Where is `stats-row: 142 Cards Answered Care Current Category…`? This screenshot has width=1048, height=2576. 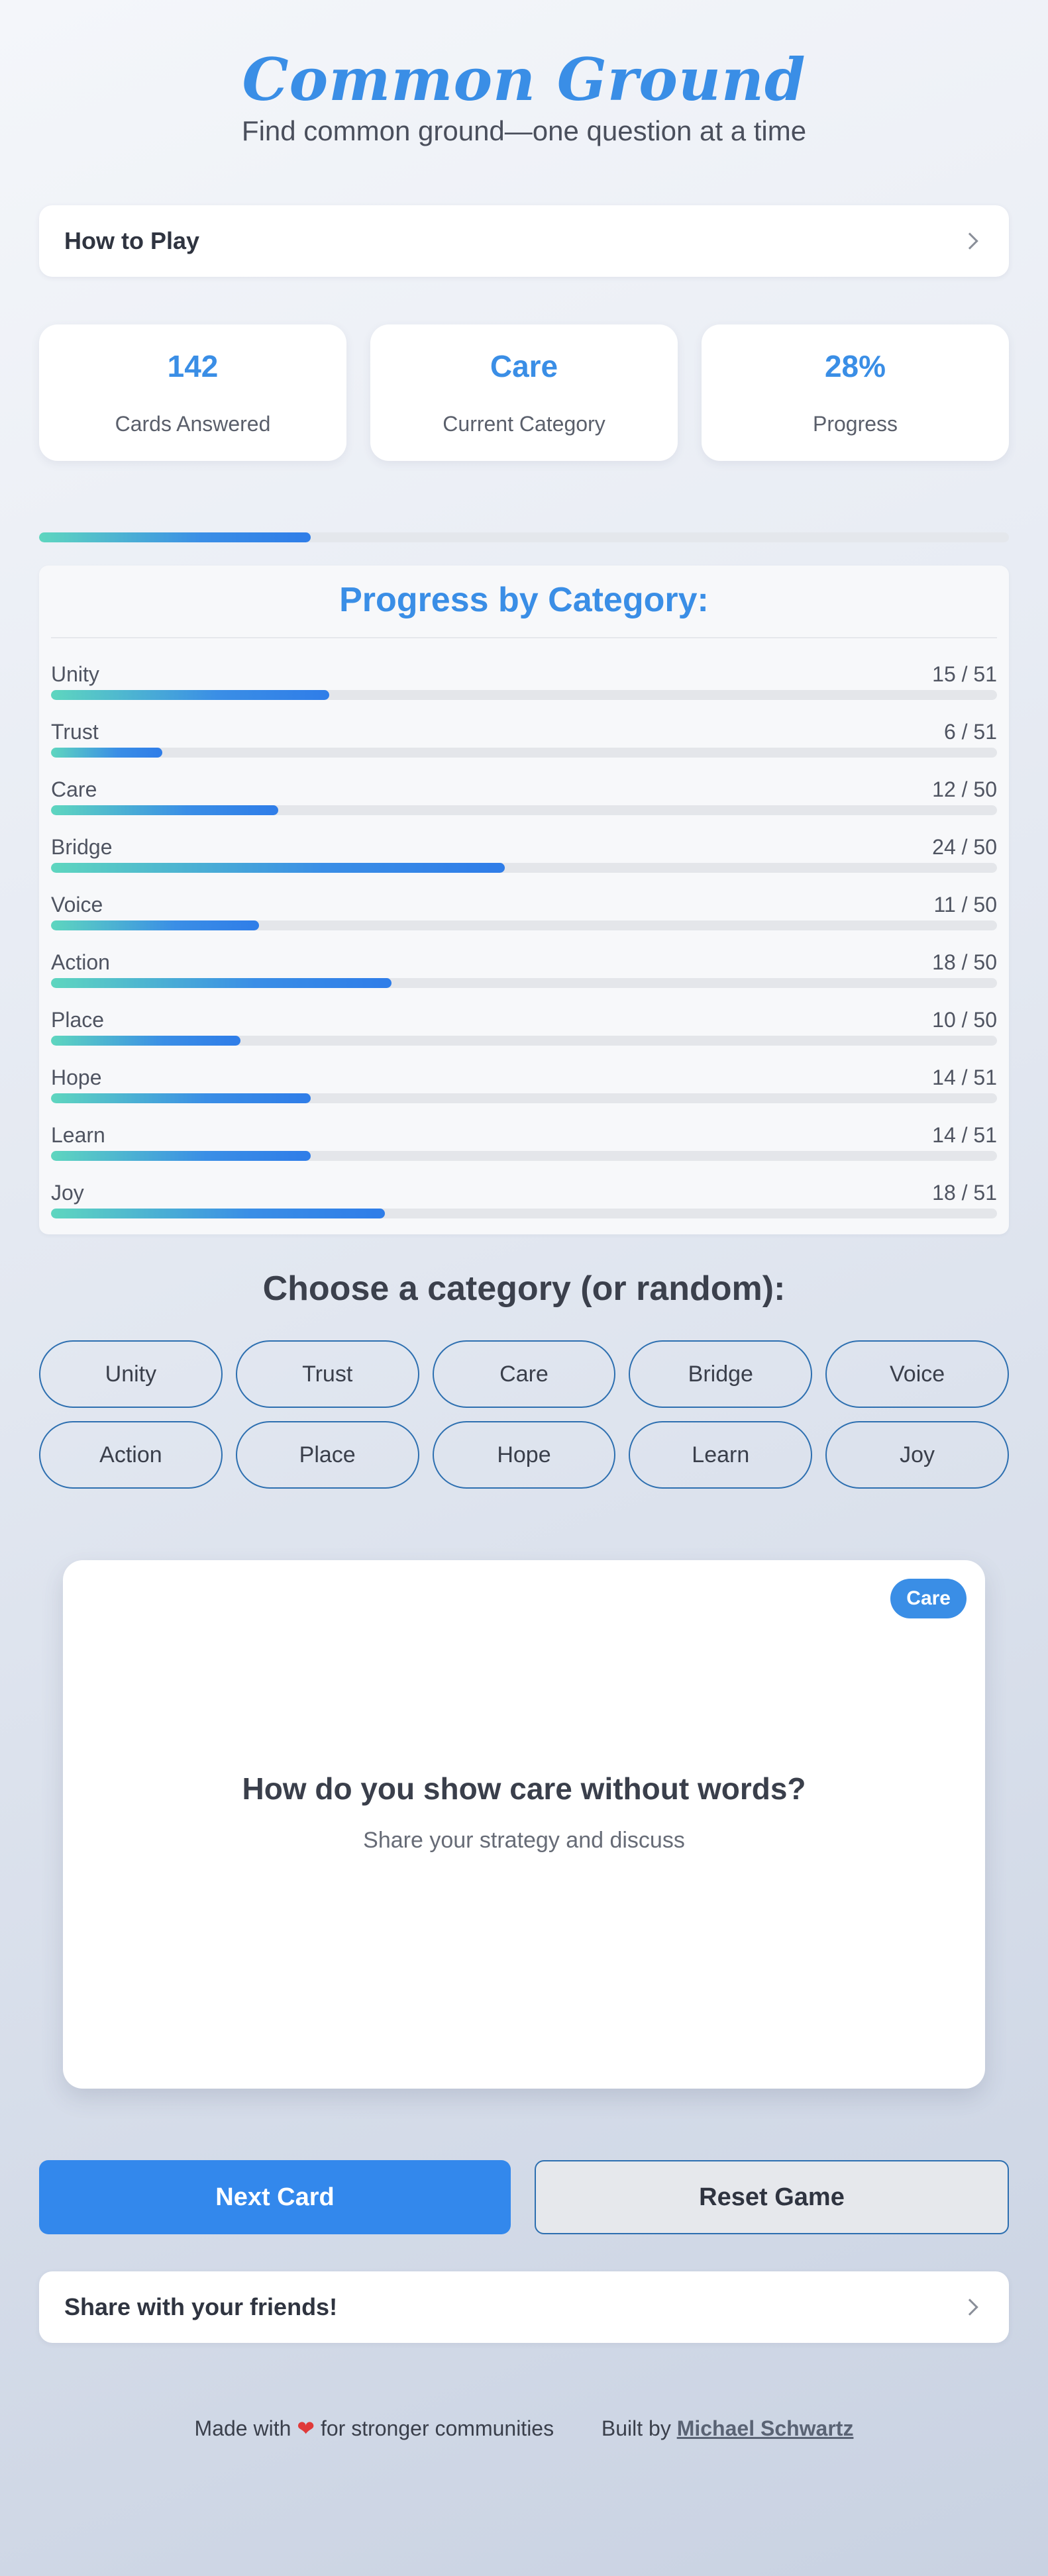 stats-row: 142 Cards Answered Care Current Category… is located at coordinates (524, 392).